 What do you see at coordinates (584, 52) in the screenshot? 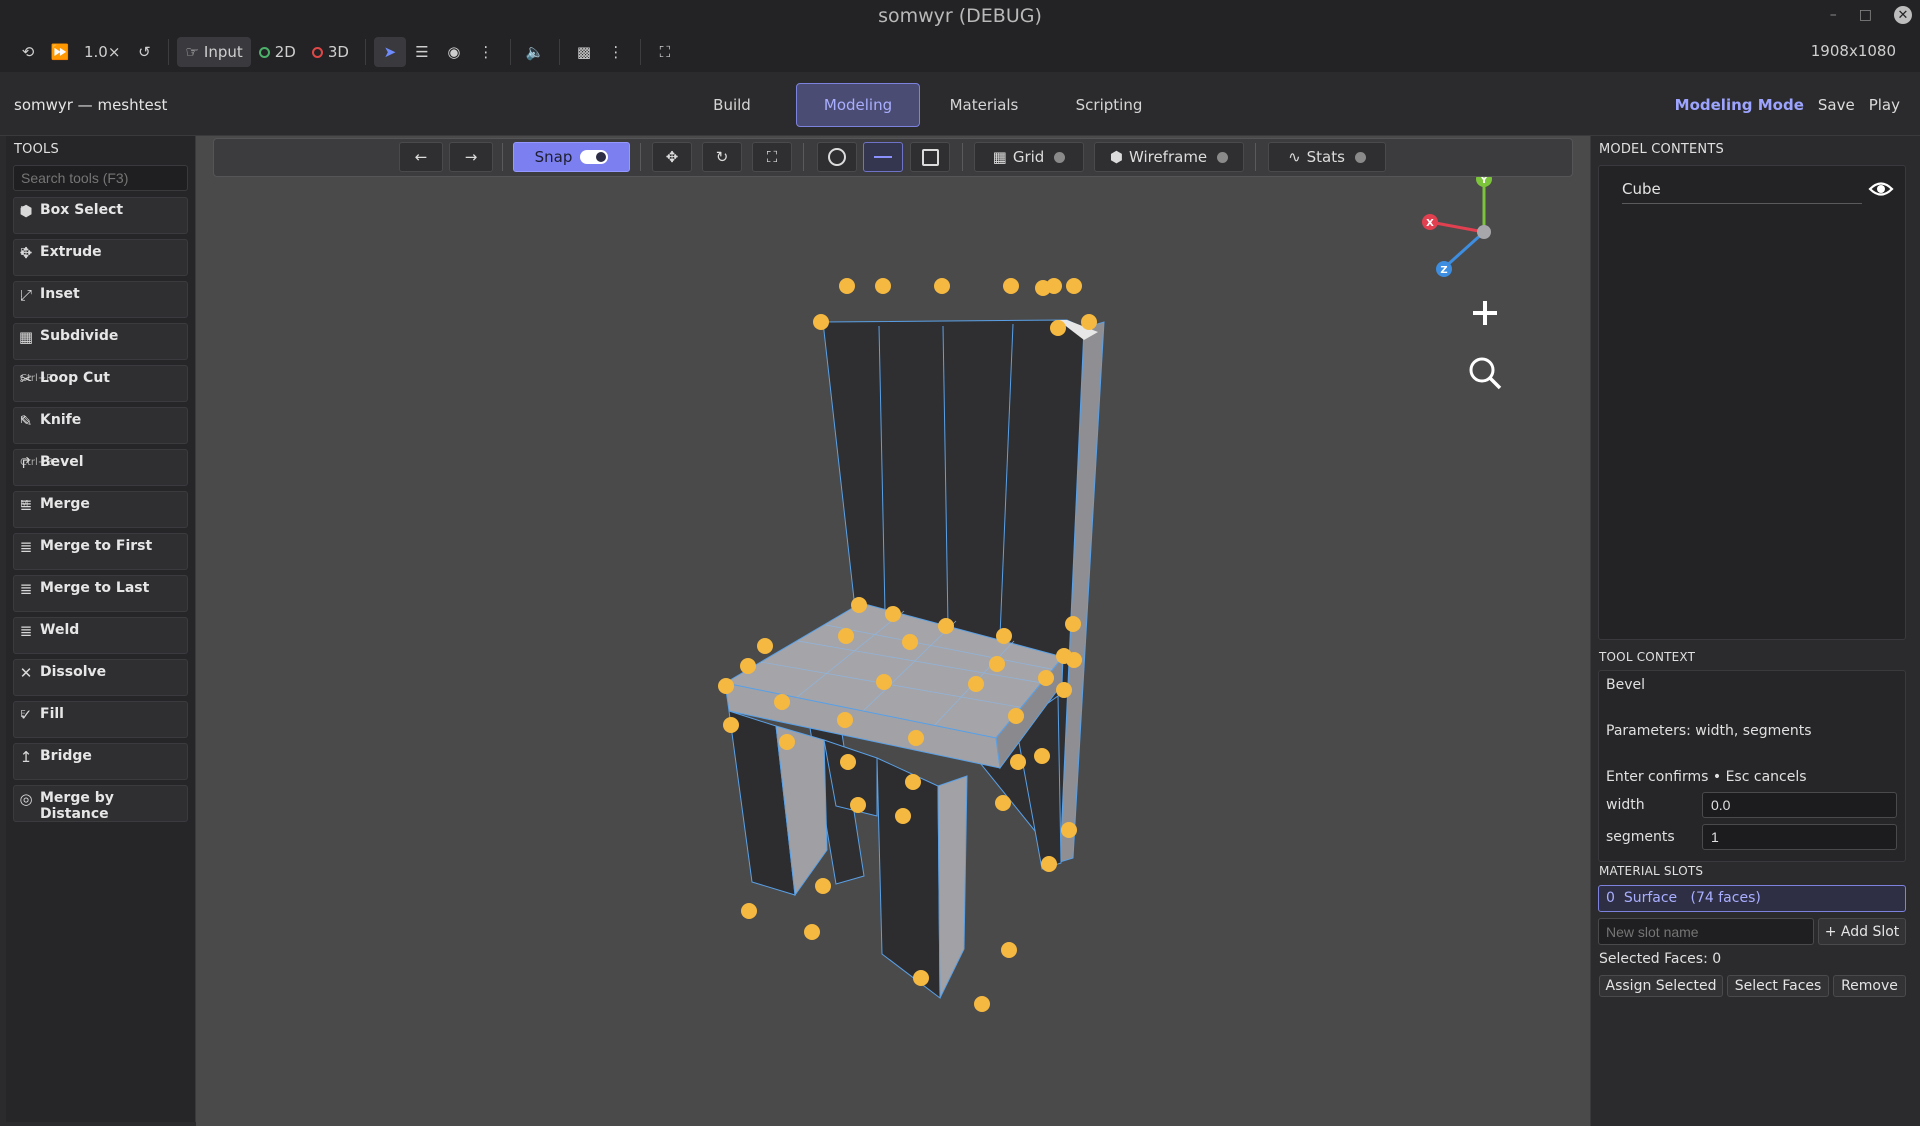
I see `camera-override-icon: ▩` at bounding box center [584, 52].